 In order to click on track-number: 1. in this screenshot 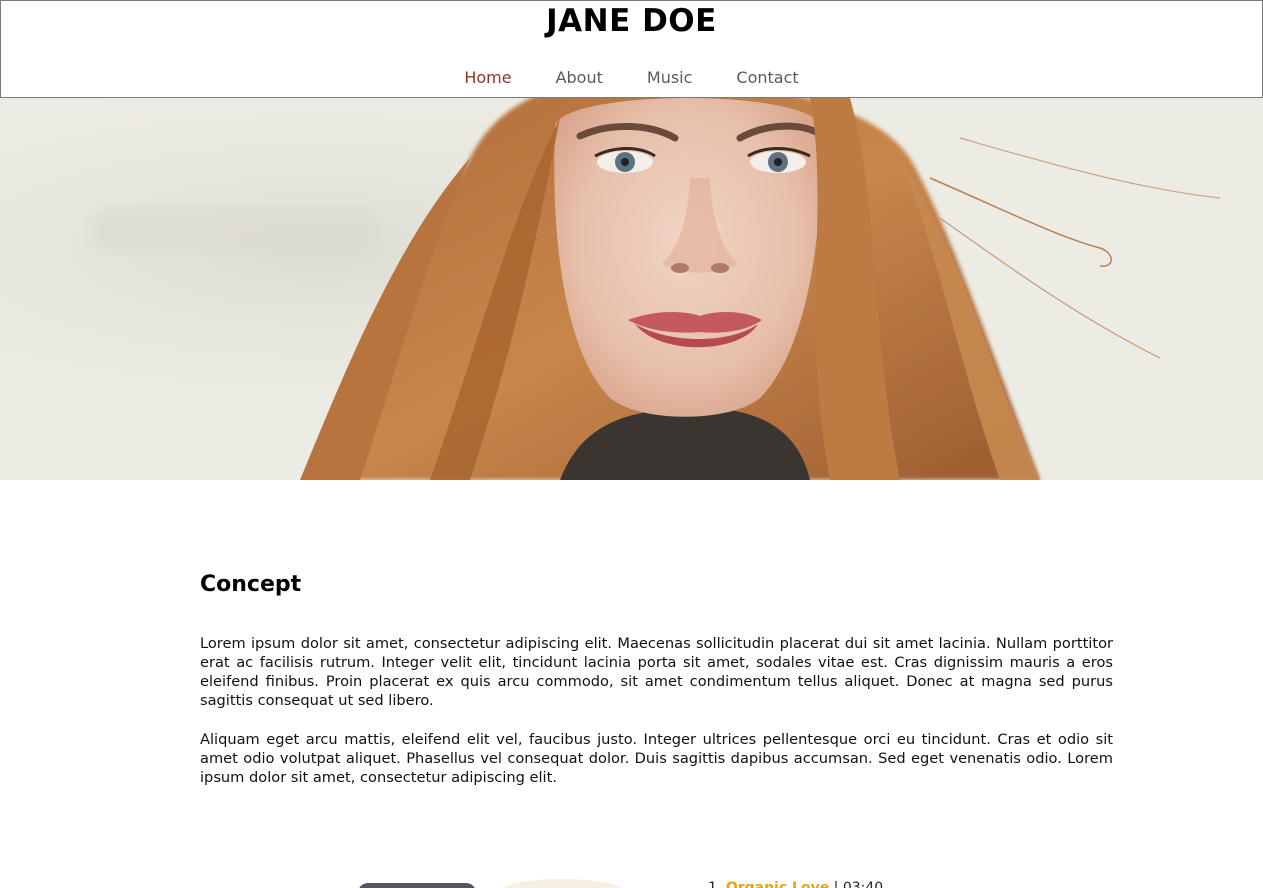, I will do `click(715, 884)`.